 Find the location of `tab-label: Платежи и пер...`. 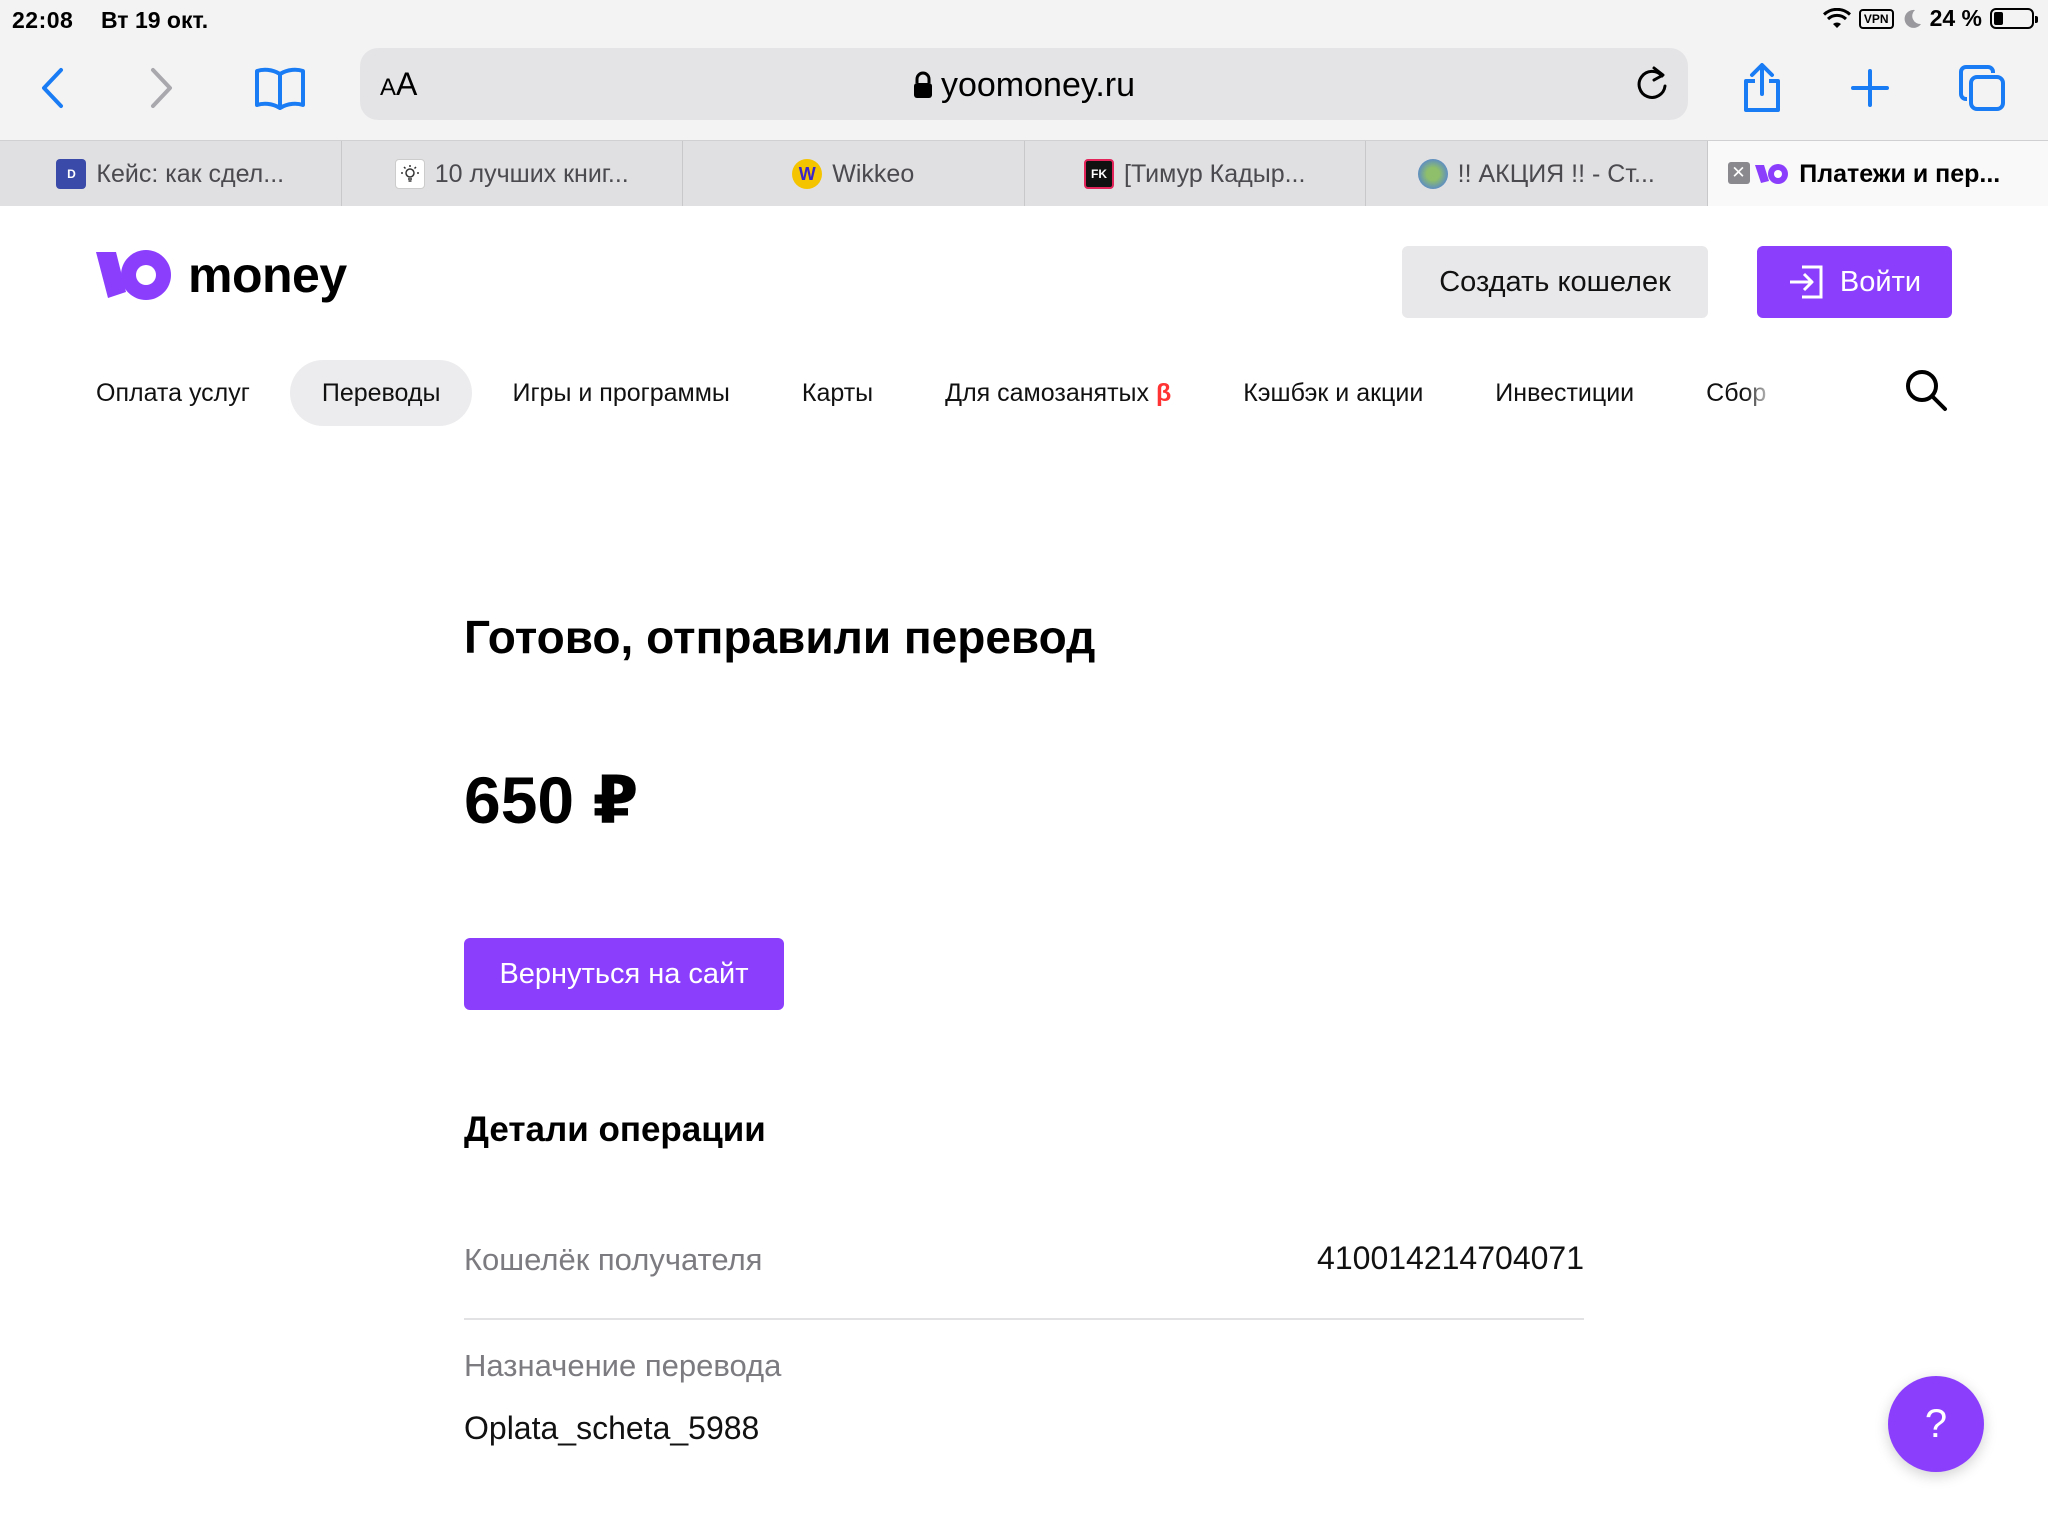

tab-label: Платежи и пер... is located at coordinates (1900, 173).